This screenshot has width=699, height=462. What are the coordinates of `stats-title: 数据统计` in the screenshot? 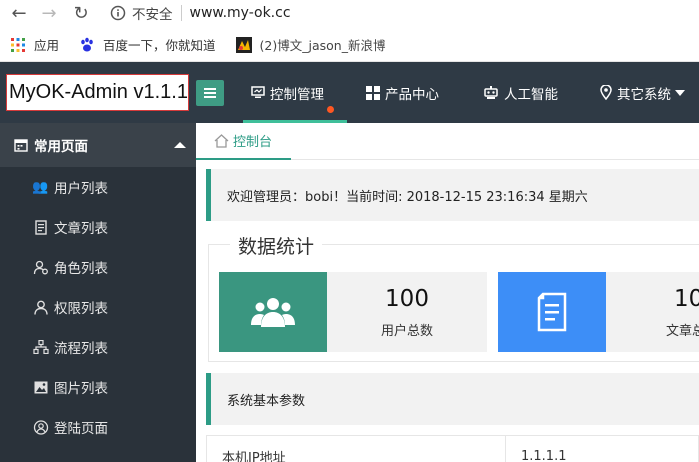 It's located at (276, 245).